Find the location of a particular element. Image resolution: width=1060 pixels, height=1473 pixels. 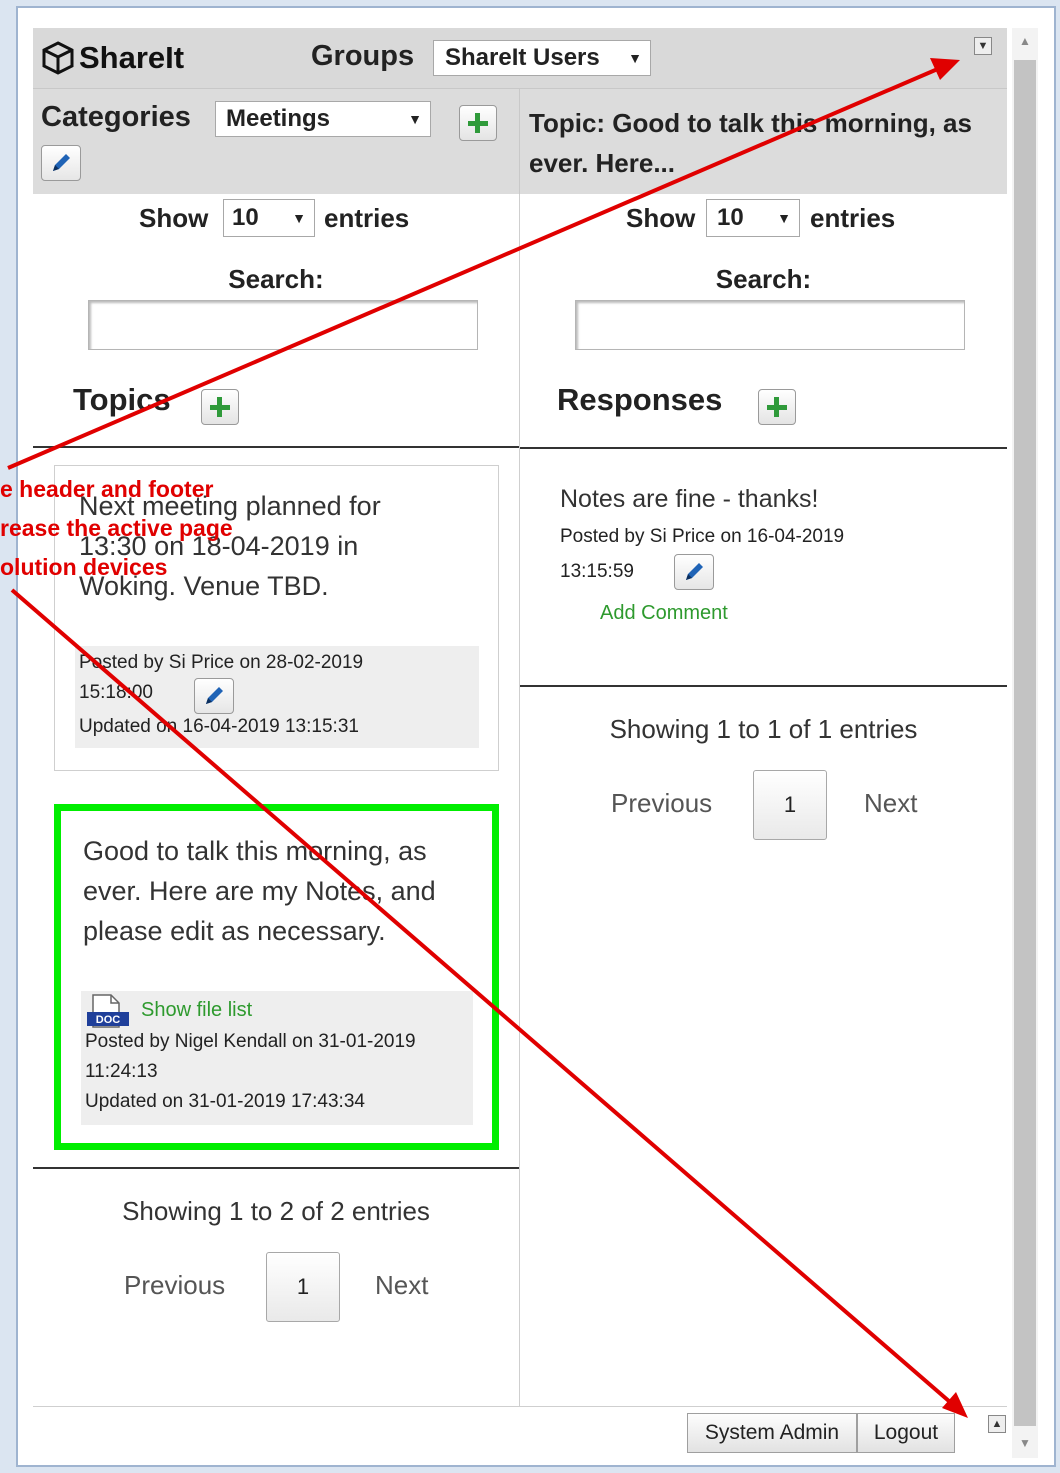

groups-label: Groups is located at coordinates (363, 56).